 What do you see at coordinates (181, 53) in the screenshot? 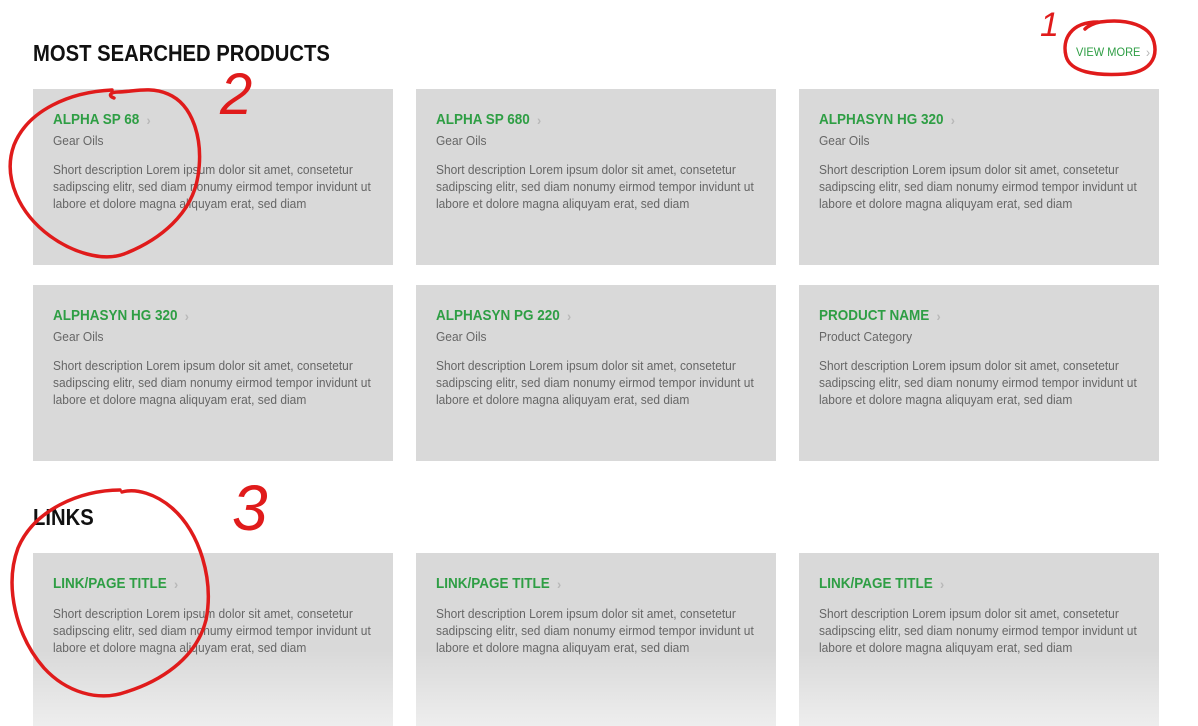
I see `most-searched-products-heading: MOST SEARCHED PRODUCTS` at bounding box center [181, 53].